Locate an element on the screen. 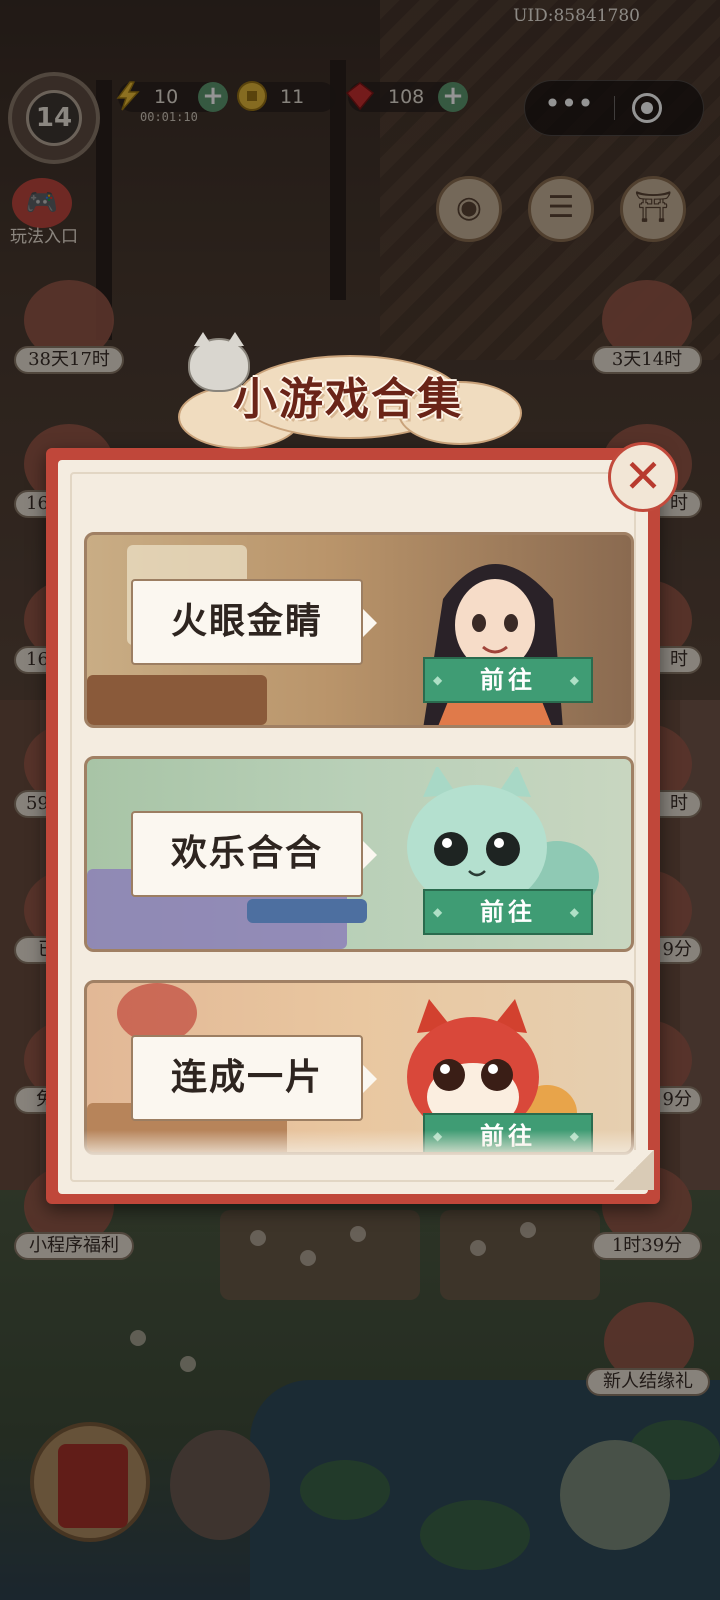  game-card-connect-all: 连成一片 前往 is located at coordinates (359, 1067).